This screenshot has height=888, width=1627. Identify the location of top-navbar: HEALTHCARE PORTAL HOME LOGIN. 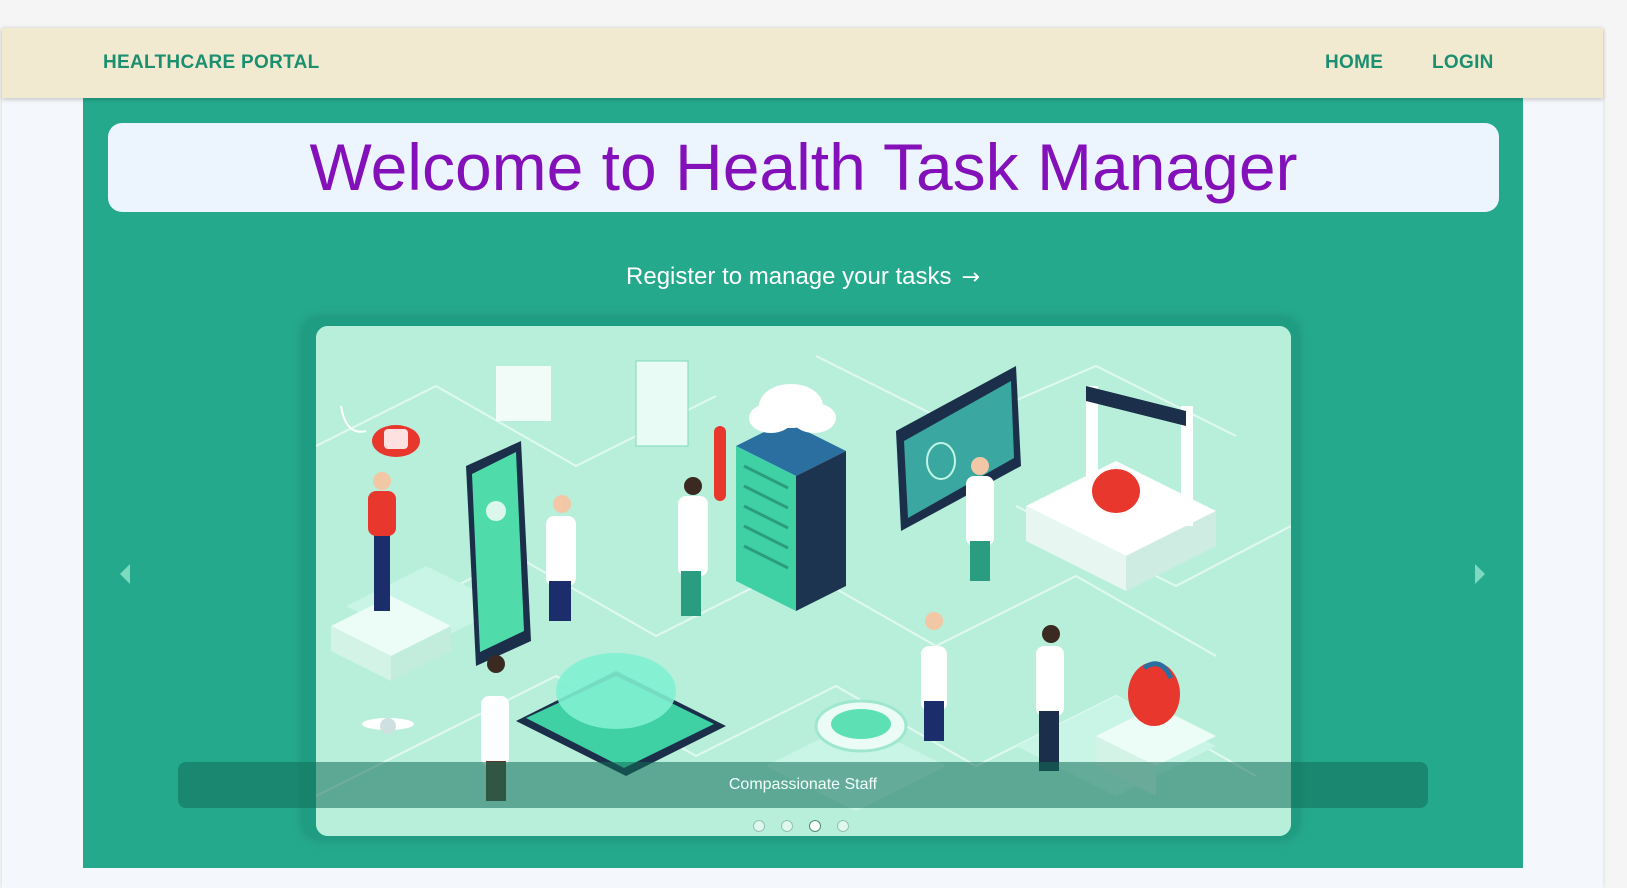
(802, 63).